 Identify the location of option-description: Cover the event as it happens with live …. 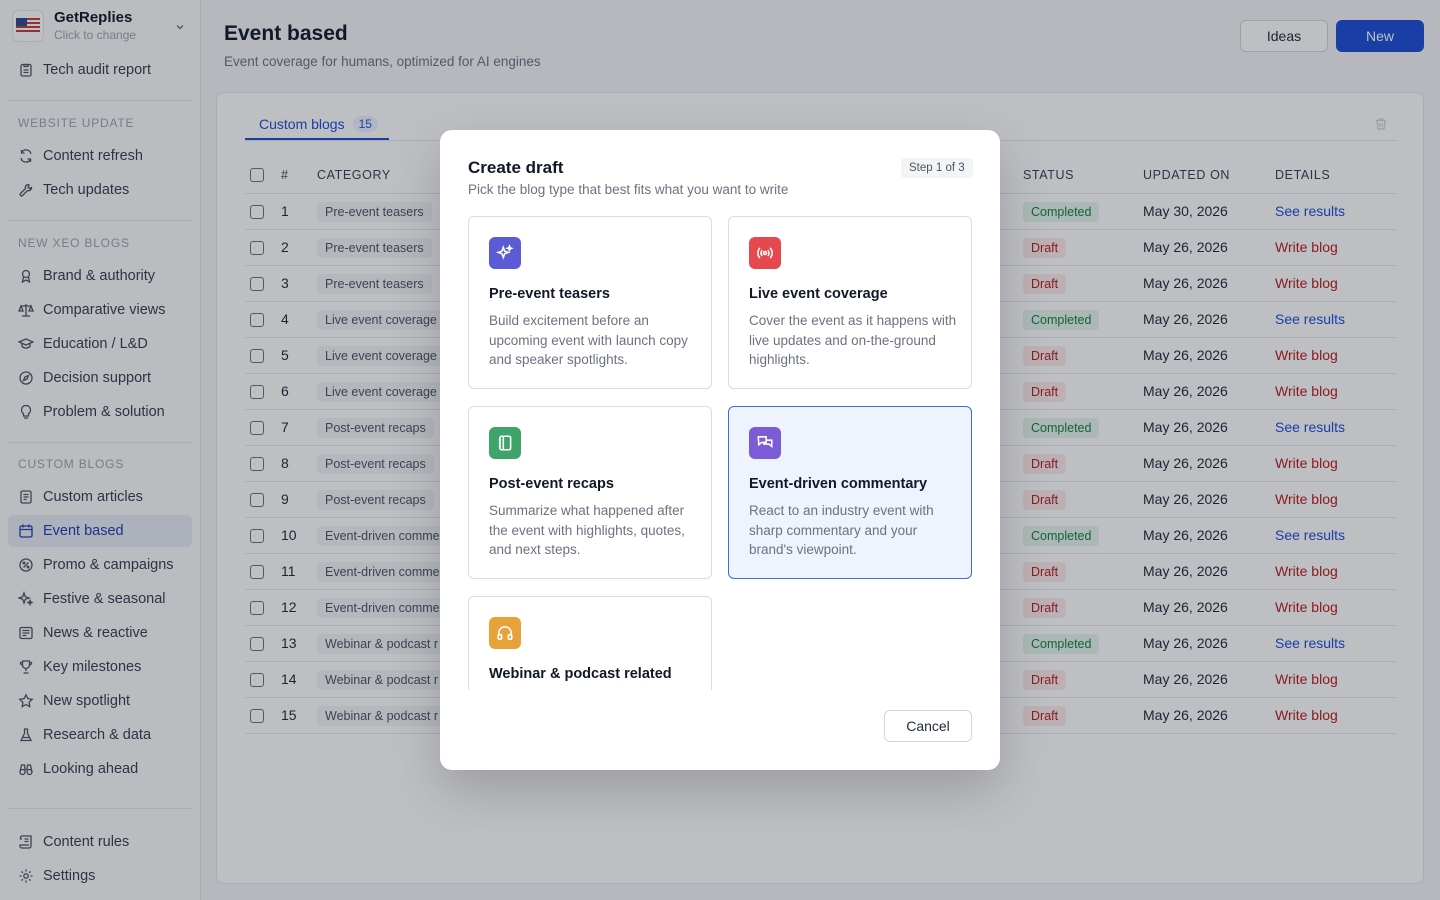
(853, 340).